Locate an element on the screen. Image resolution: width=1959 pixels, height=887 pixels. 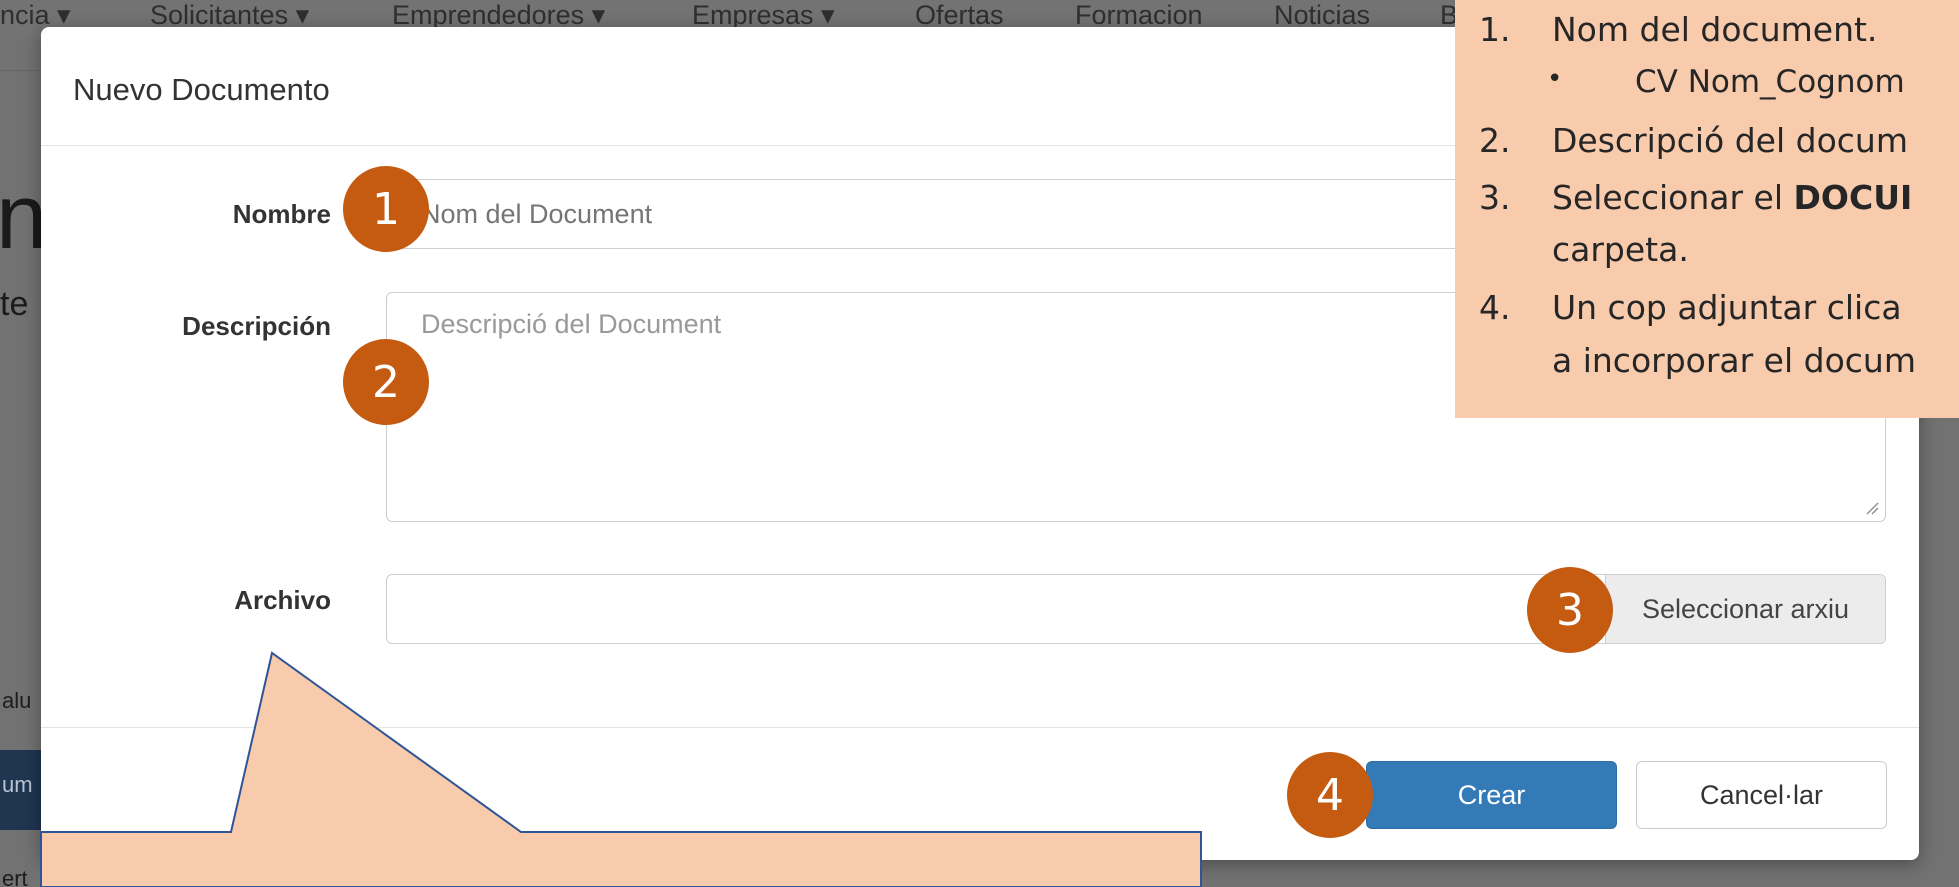
note-item-number: 2. is located at coordinates (1495, 140).